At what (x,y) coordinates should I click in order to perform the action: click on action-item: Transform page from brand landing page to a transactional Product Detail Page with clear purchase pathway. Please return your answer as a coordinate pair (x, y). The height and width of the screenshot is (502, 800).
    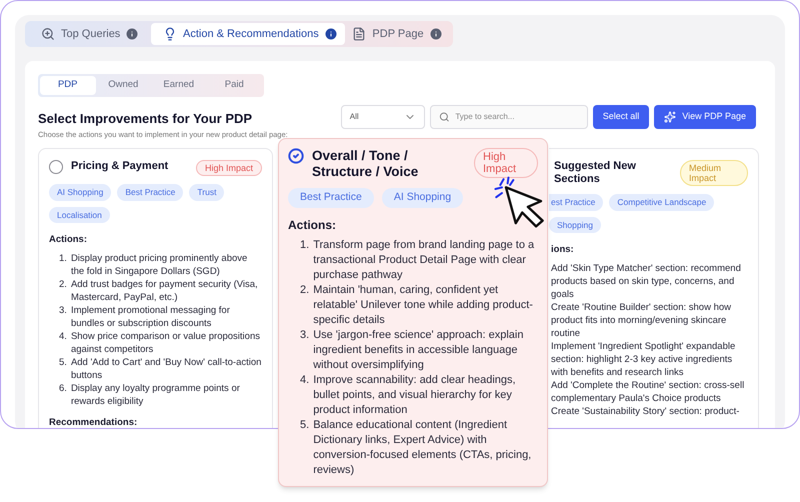
    Looking at the image, I should click on (424, 260).